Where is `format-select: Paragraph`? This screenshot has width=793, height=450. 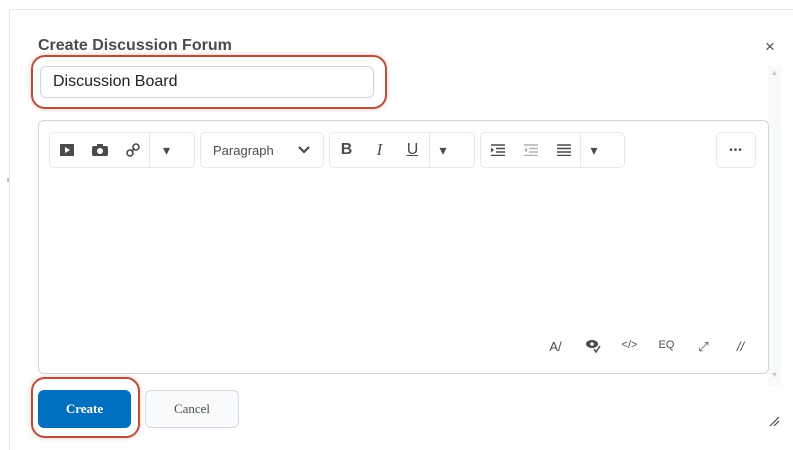 format-select: Paragraph is located at coordinates (262, 150).